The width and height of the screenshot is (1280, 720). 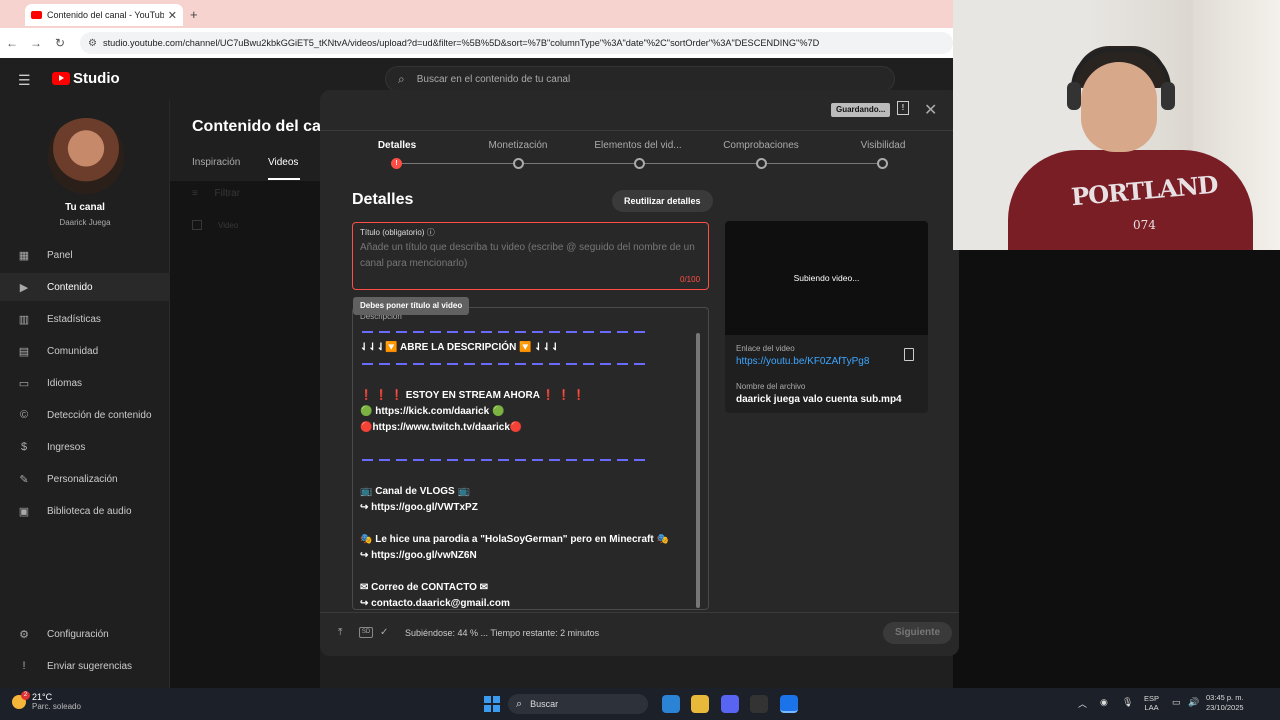 What do you see at coordinates (36, 43) in the screenshot?
I see `forward-icon: →` at bounding box center [36, 43].